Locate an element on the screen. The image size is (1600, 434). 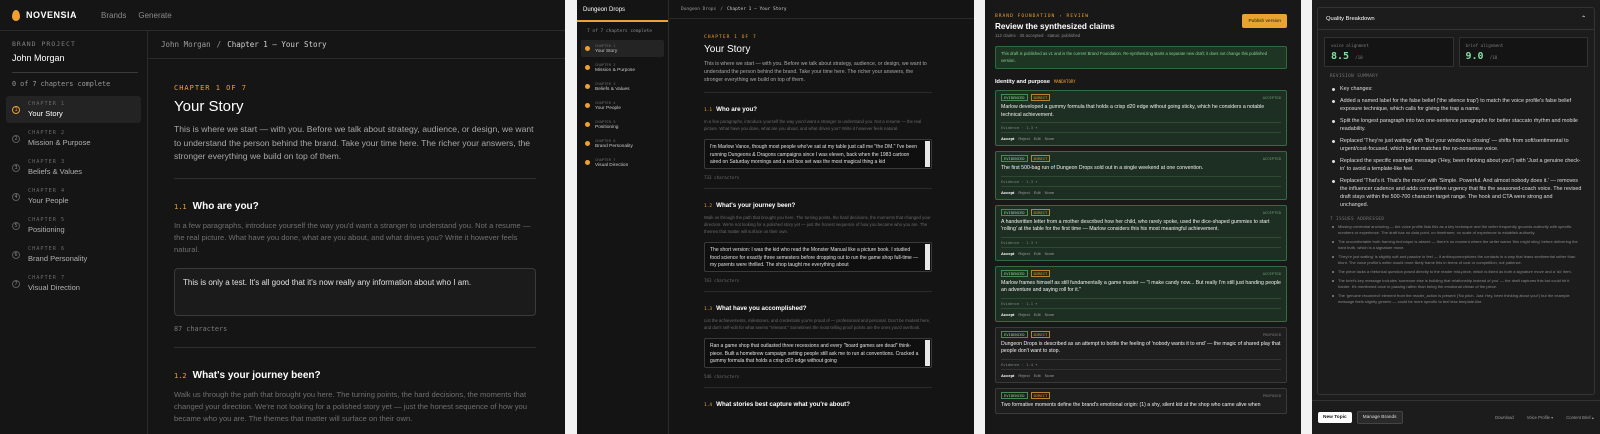
score-label: voice alignment is located at coordinates (1350, 45).